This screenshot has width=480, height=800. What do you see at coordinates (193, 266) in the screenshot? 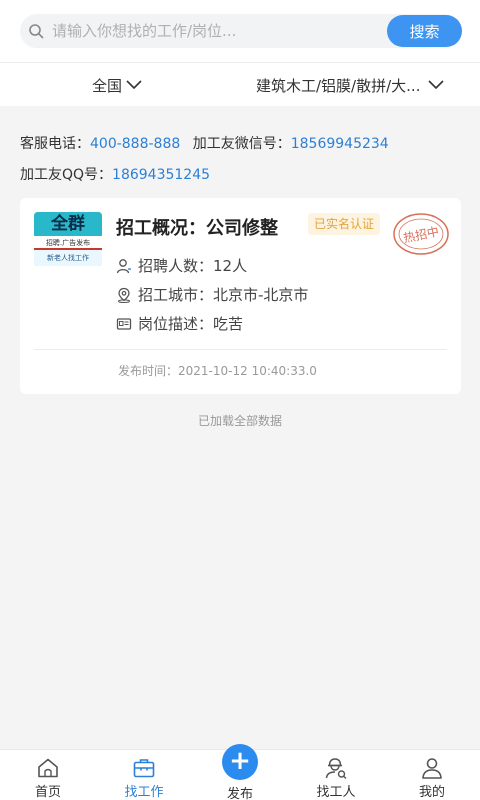
I see `hiring-count-text: 招聘人数：12人` at bounding box center [193, 266].